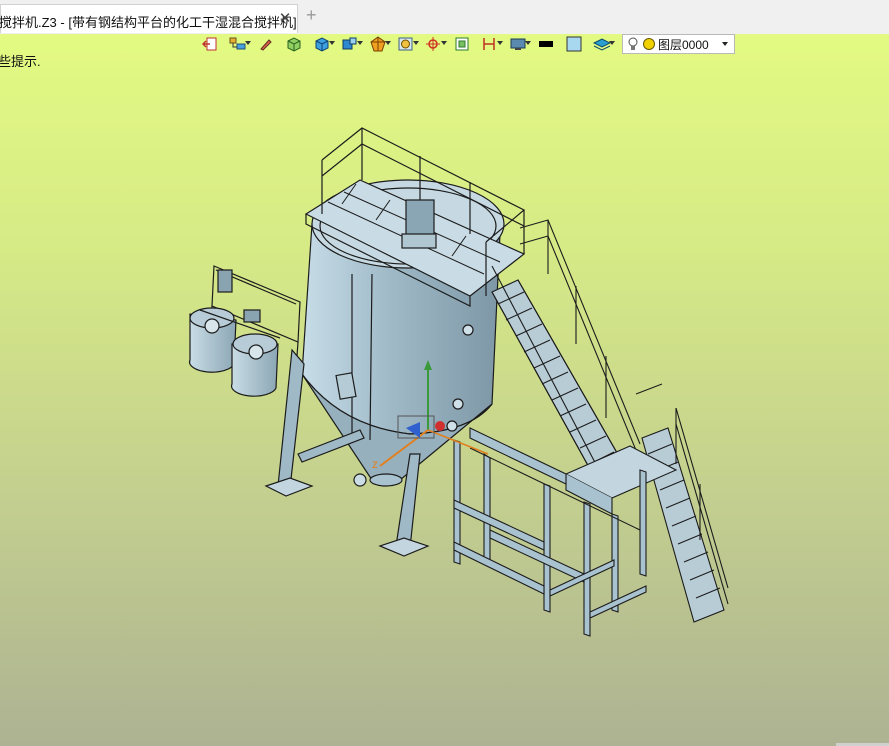 The width and height of the screenshot is (889, 746). Describe the element at coordinates (285, 18) in the screenshot. I see `close-icon: ✕` at that location.